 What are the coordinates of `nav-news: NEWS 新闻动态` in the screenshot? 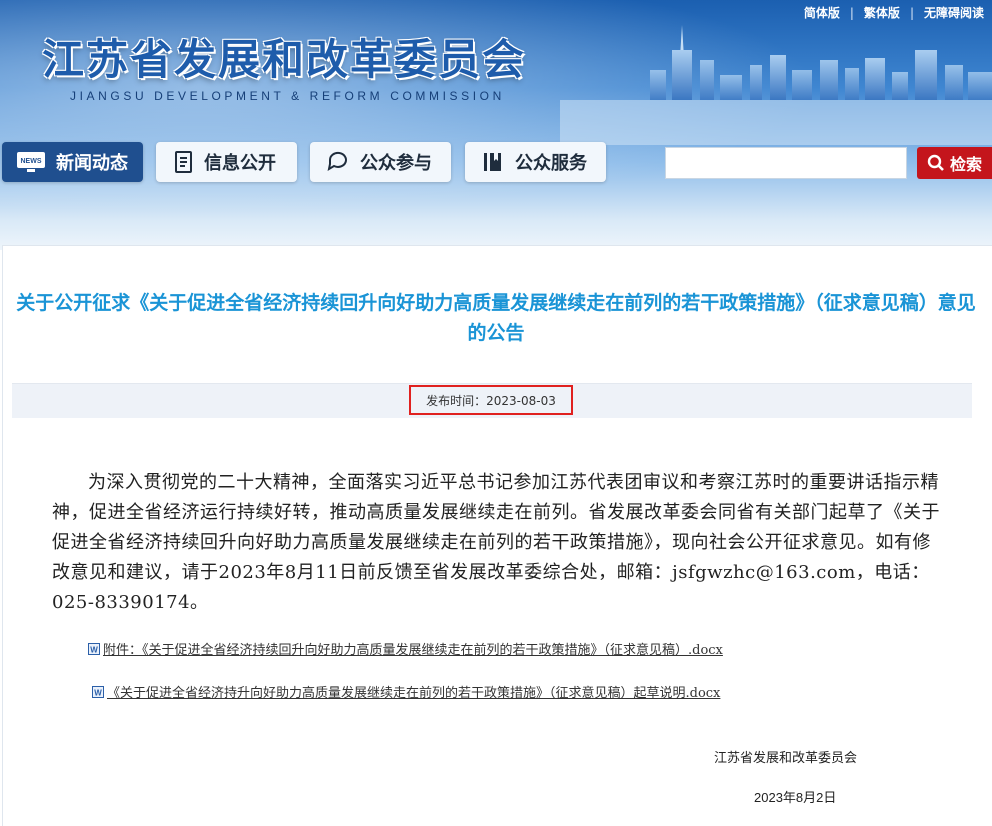 It's located at (72, 162).